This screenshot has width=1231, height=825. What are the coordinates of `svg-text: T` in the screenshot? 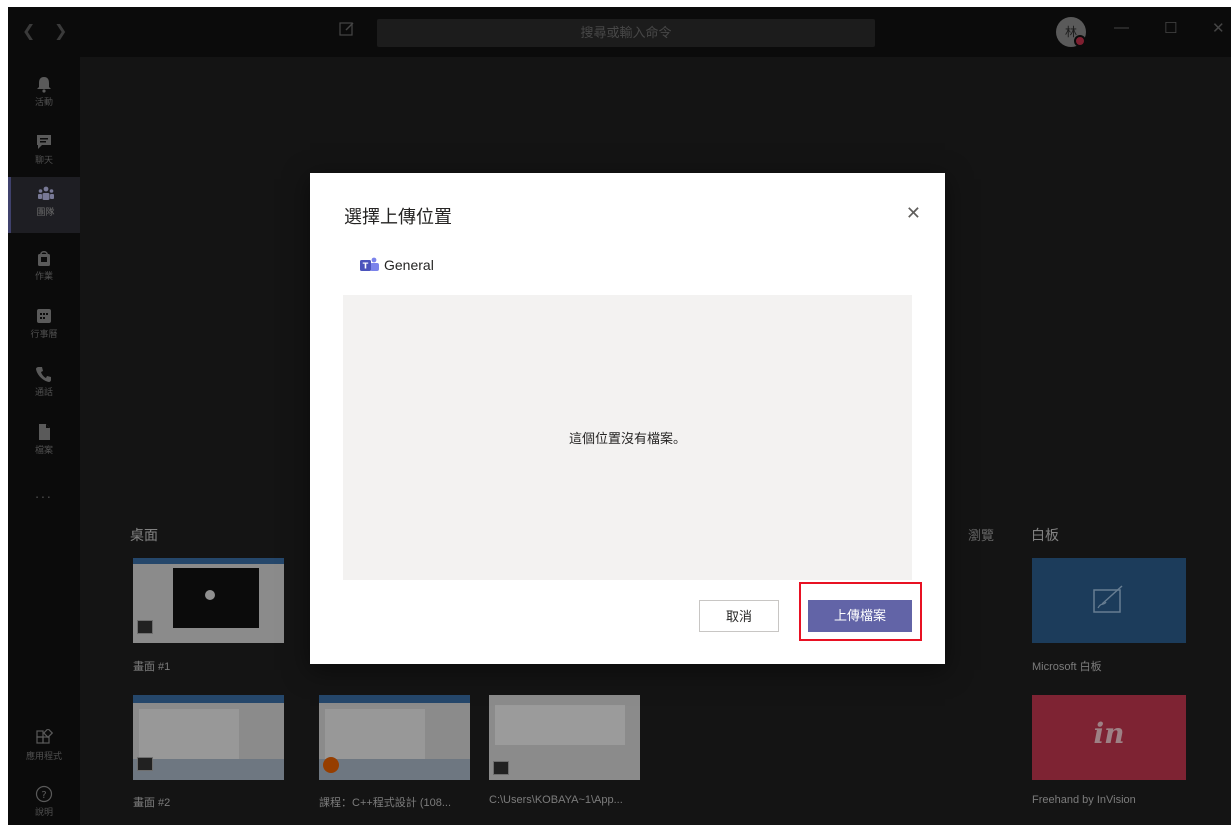 It's located at (366, 266).